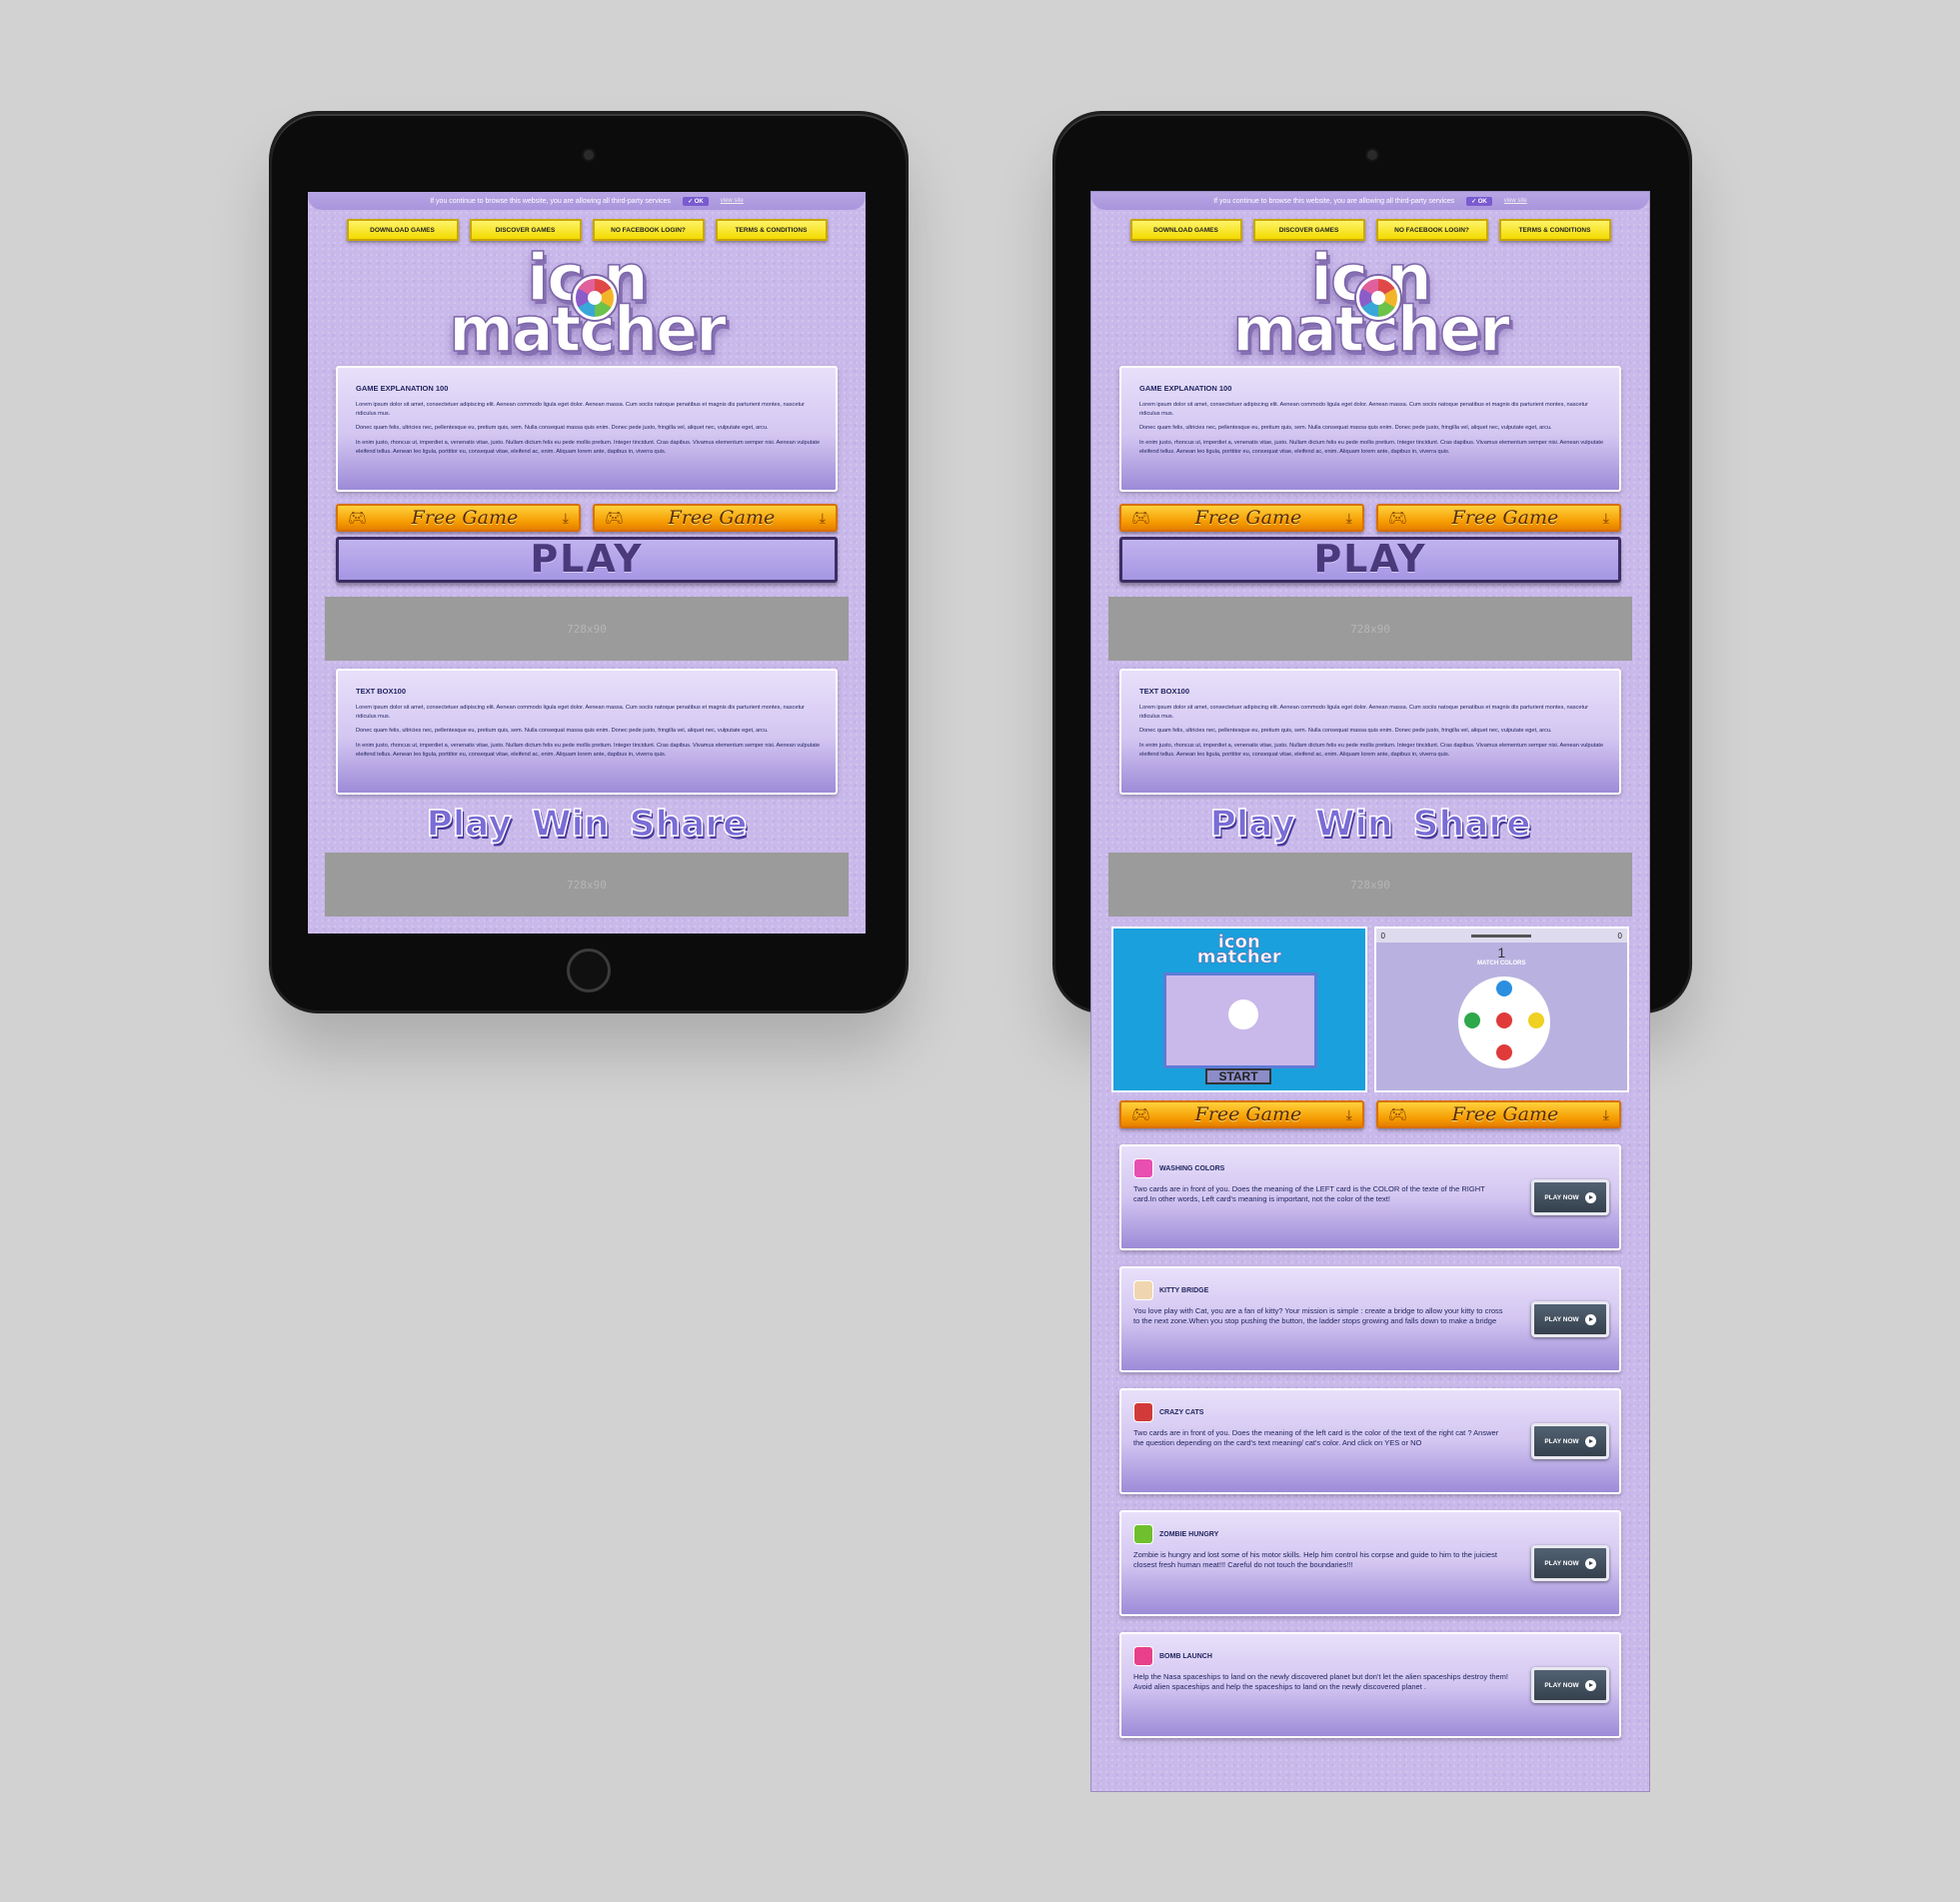 Image resolution: width=1960 pixels, height=1902 pixels. Describe the element at coordinates (587, 885) in the screenshot. I see `ad-banner: 728x90` at that location.